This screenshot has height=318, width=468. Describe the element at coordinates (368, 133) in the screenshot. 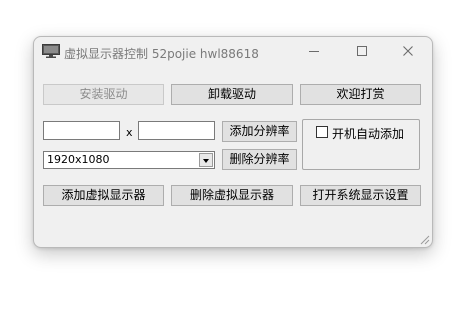

I see `autostart-label: 开机自动添加` at that location.